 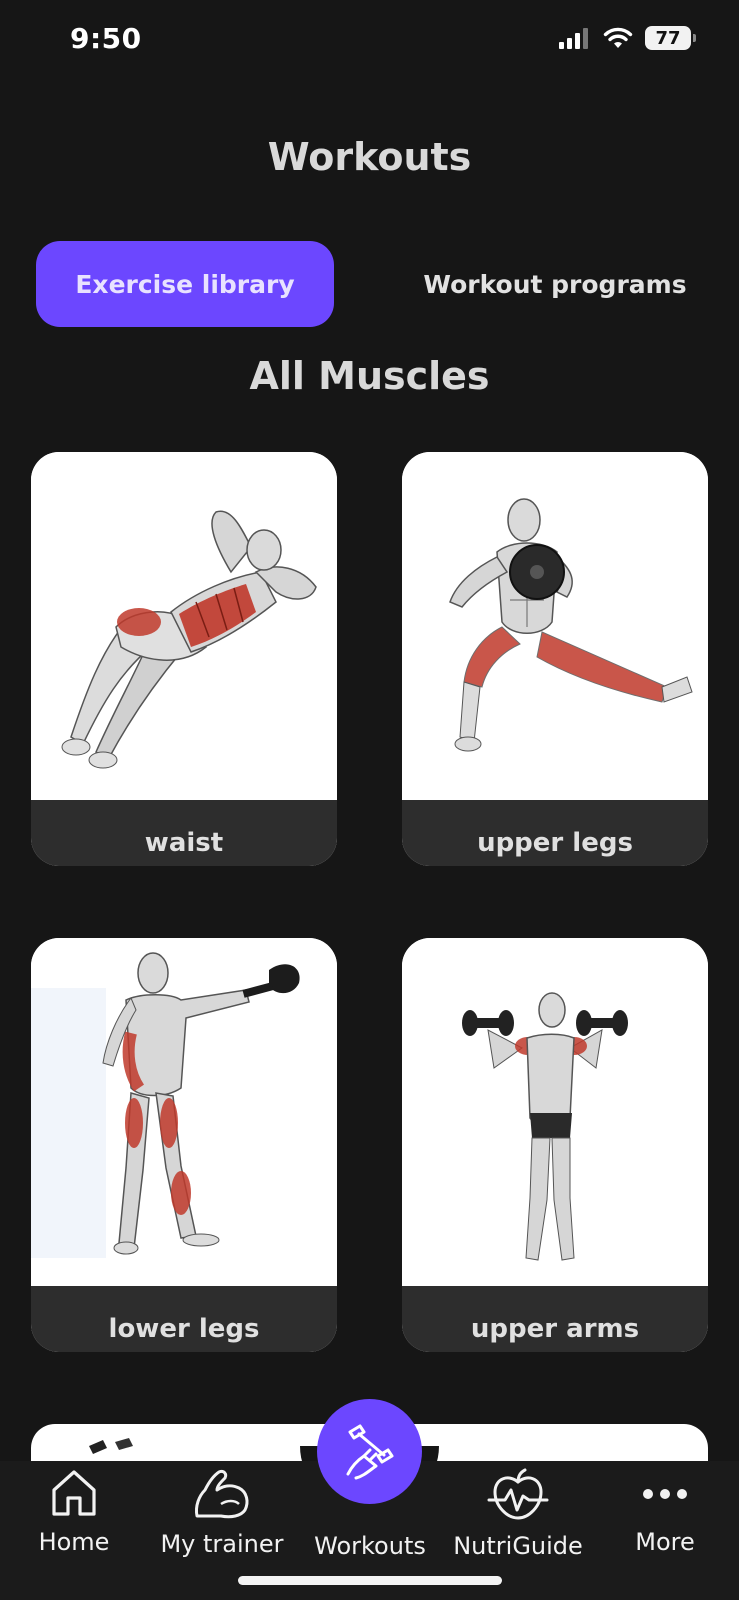 I want to click on tab-workout-programs: Workout programs, so click(x=555, y=284).